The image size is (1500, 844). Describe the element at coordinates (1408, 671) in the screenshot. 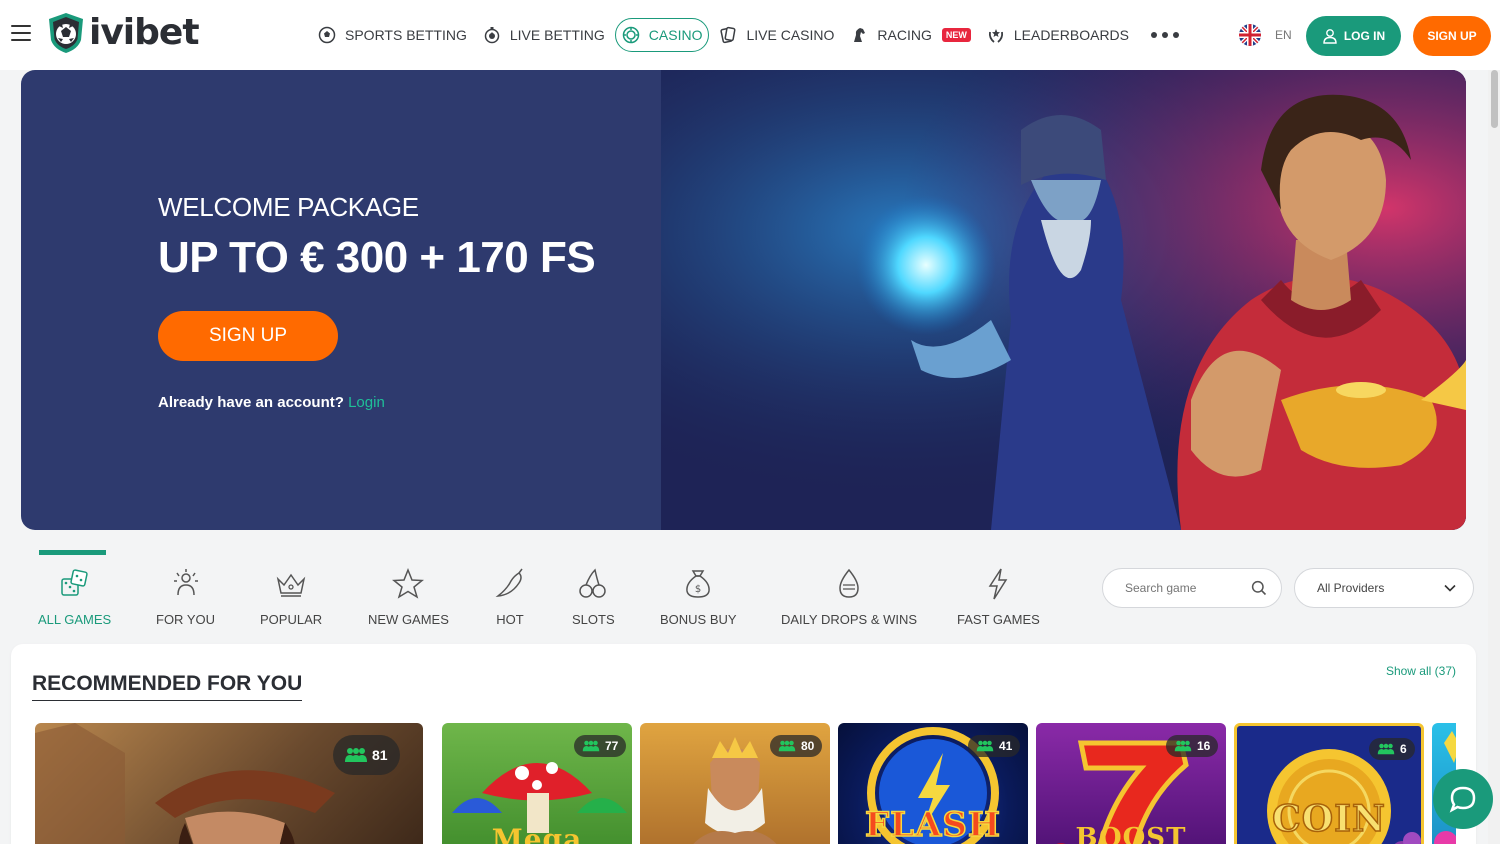

I see `show-all-label: Show all` at that location.